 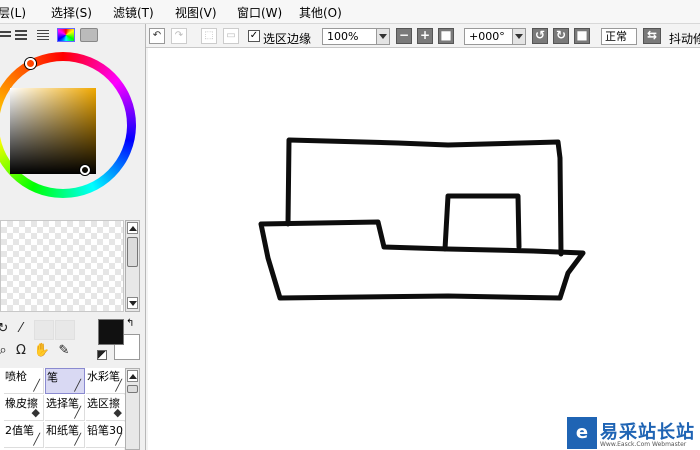 What do you see at coordinates (540, 36) in the screenshot?
I see `rotate-left-button: ↺` at bounding box center [540, 36].